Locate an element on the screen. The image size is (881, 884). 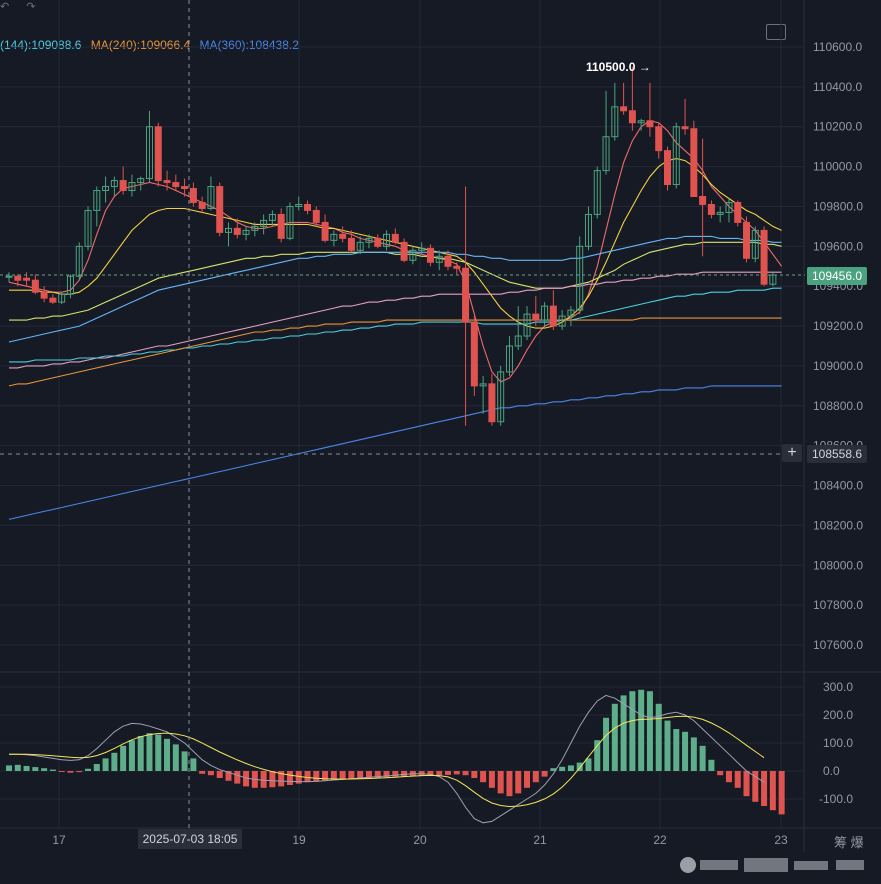
price-tick-label: 108000.0 is located at coordinates (838, 565).